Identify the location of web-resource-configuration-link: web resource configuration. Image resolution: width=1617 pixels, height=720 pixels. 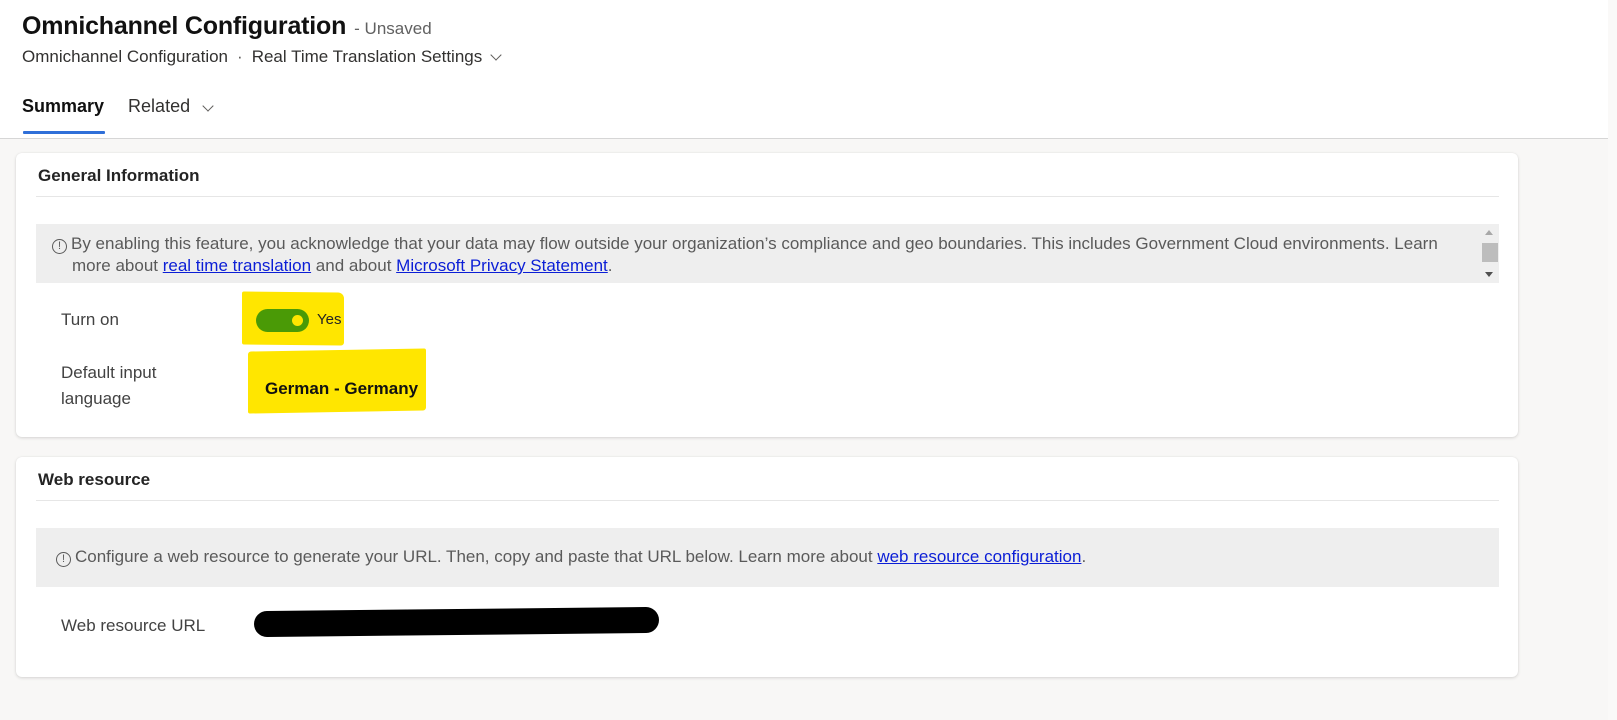
(979, 556).